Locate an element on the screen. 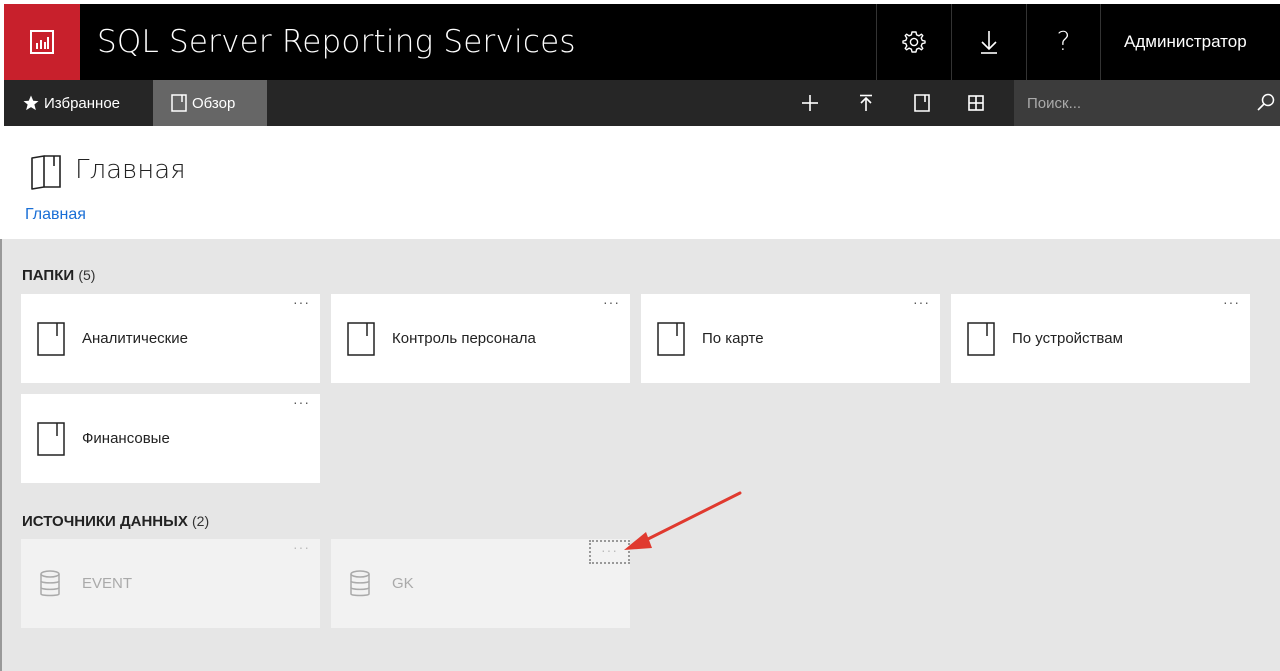 This screenshot has width=1280, height=671. datasources-section-title: ИСТОЧНИКИ ДАННЫХ (2) is located at coordinates (115, 521).